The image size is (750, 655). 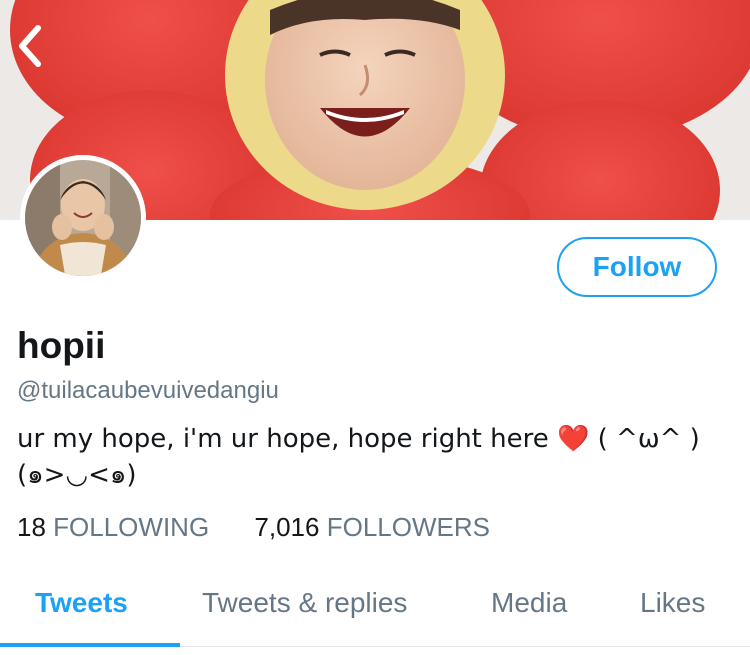 I want to click on following-label: FOLLOWING, so click(x=131, y=527).